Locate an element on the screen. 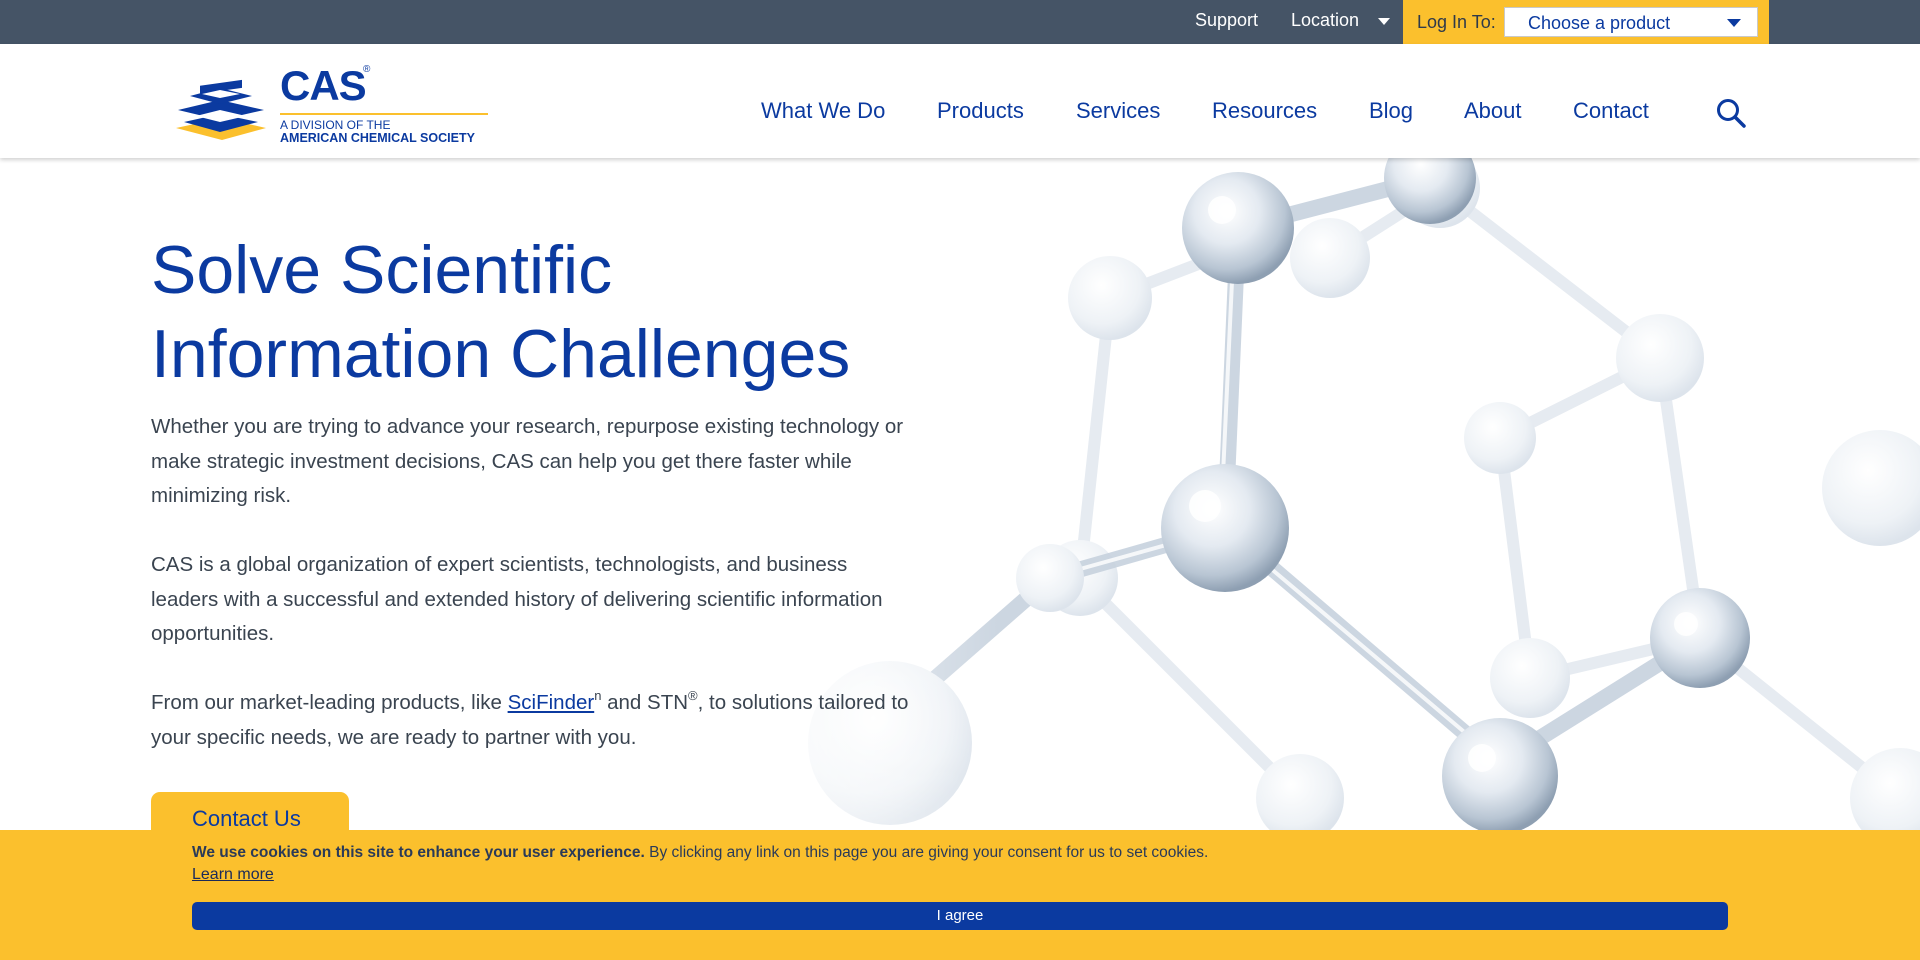 This screenshot has height=960, width=1920. contact-us-label: Contact Us is located at coordinates (246, 818).